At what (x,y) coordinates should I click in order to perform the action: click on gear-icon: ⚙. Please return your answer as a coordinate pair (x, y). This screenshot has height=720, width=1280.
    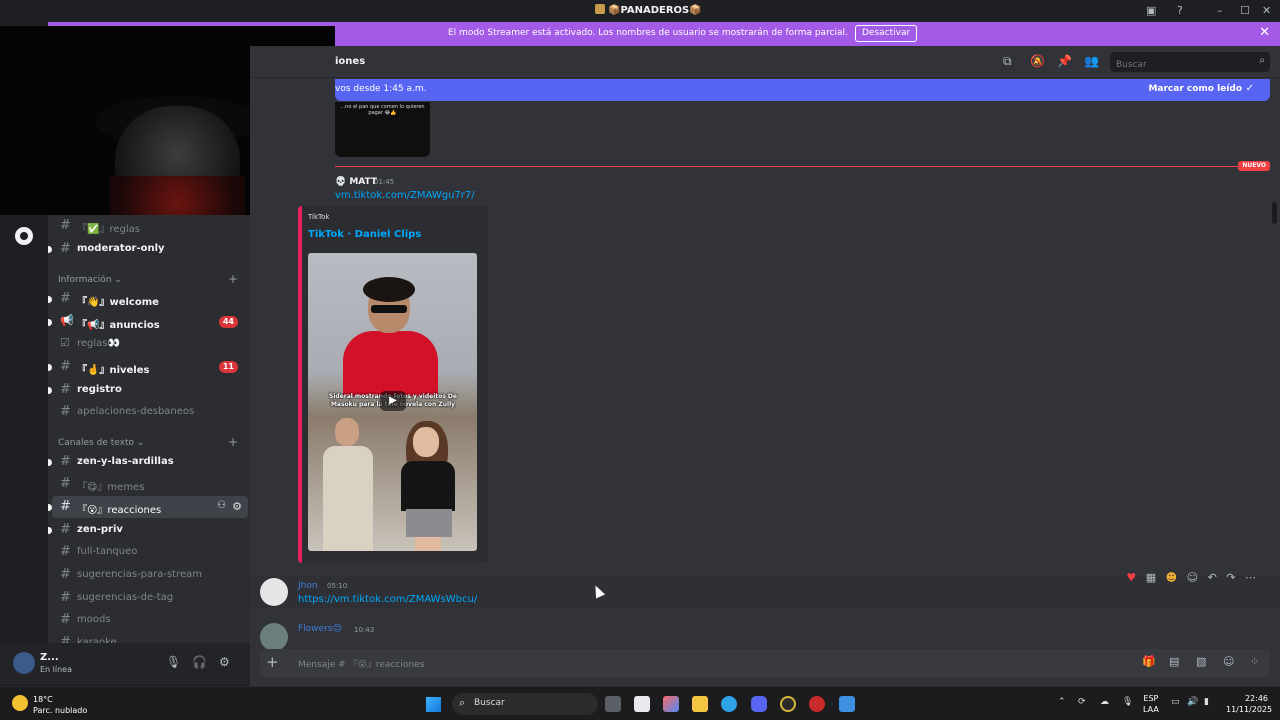
    Looking at the image, I should click on (237, 506).